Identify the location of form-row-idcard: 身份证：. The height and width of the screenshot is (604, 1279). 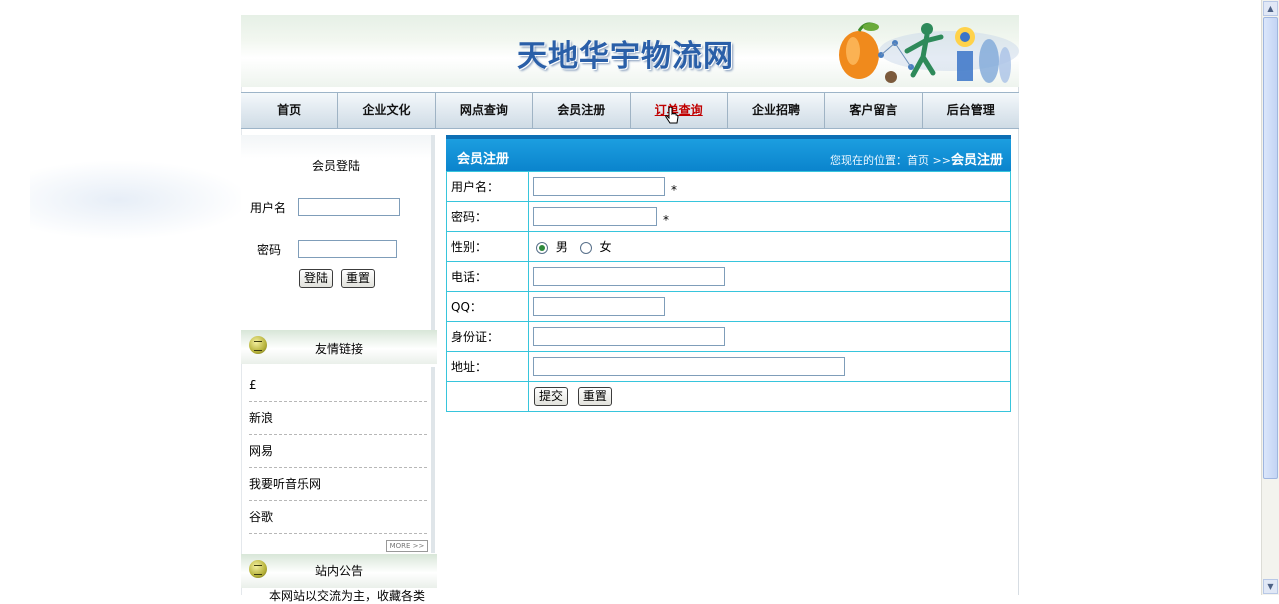
(728, 336).